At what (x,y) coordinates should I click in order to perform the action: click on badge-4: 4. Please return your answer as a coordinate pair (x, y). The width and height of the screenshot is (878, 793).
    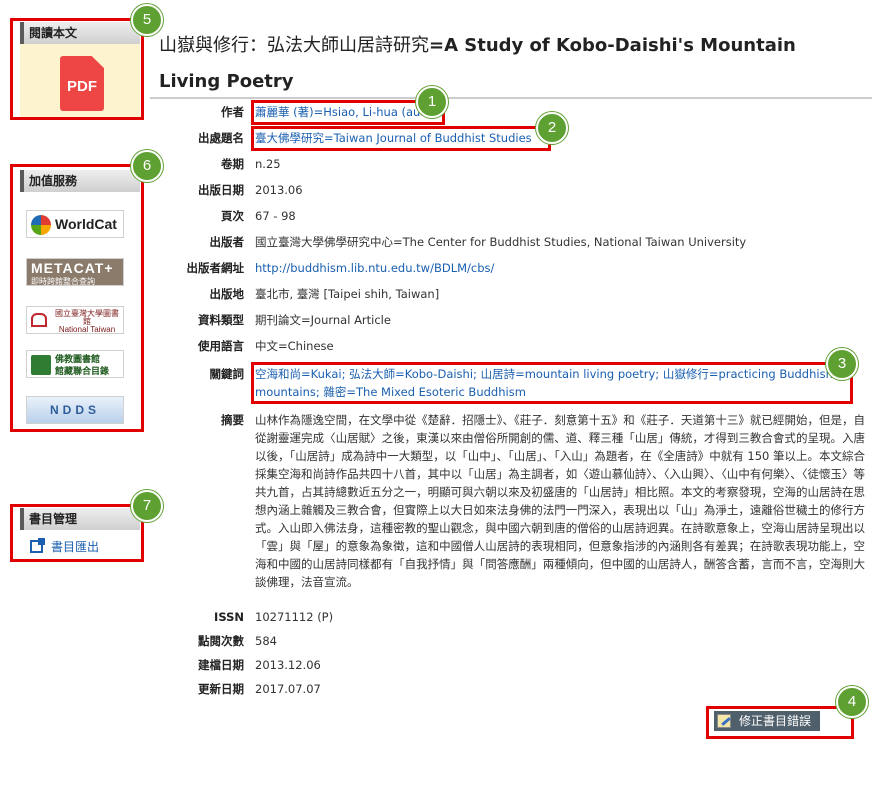
    Looking at the image, I should click on (852, 702).